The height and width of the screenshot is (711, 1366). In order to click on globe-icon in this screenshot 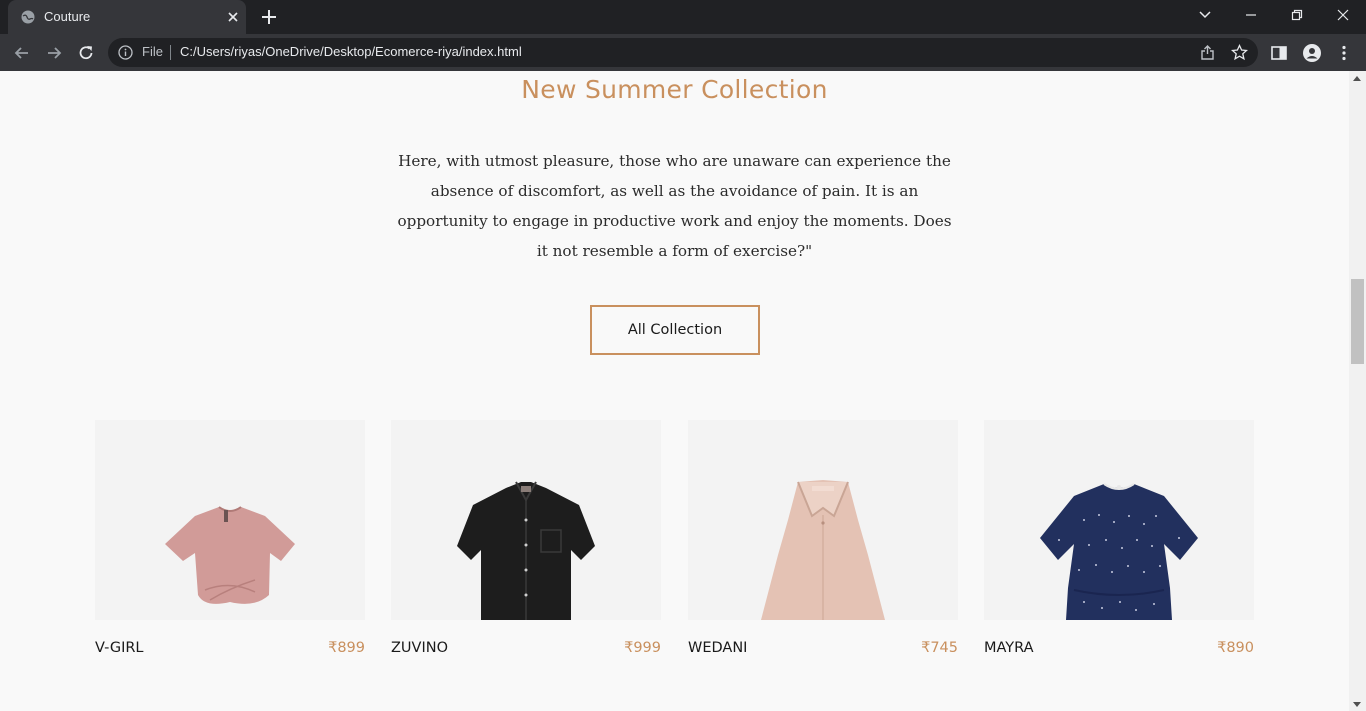, I will do `click(28, 17)`.